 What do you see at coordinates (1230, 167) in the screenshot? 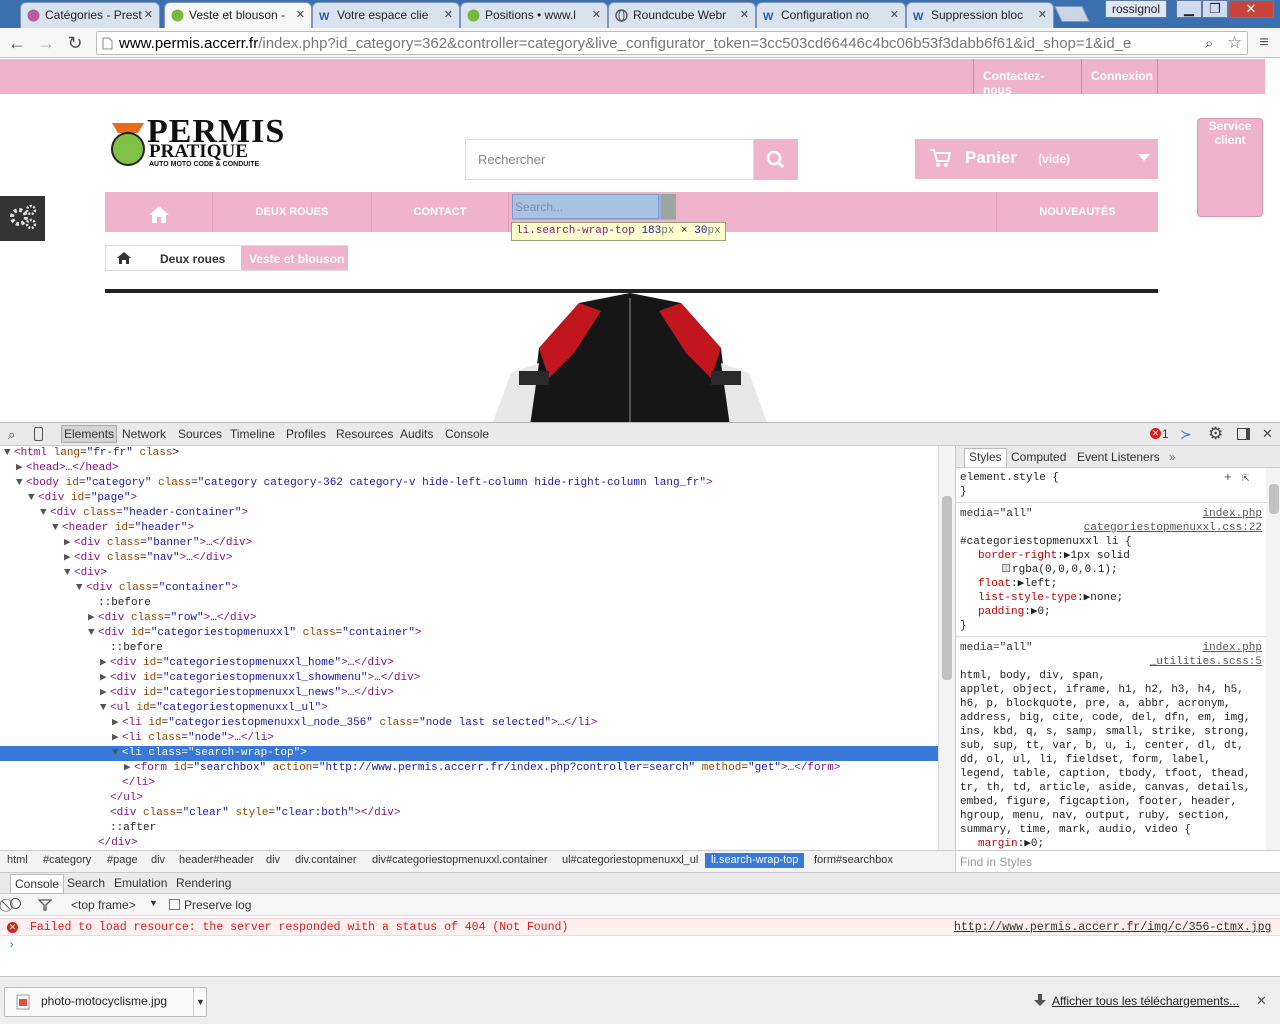
I see `service-client-tab: Service client` at bounding box center [1230, 167].